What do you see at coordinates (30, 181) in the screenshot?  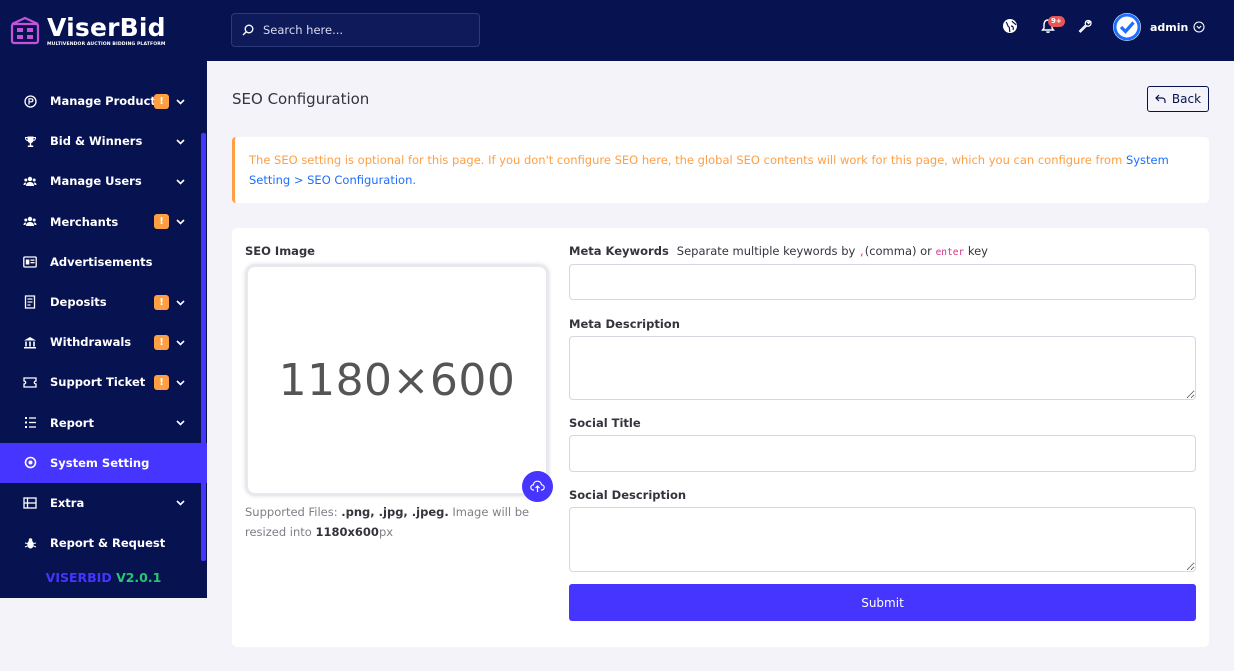 I see `users-icon` at bounding box center [30, 181].